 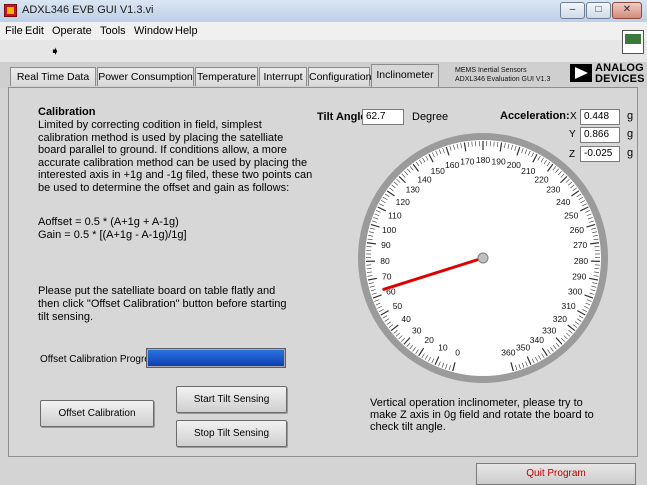 What do you see at coordinates (541, 179) in the screenshot?
I see `gauge-label: 220` at bounding box center [541, 179].